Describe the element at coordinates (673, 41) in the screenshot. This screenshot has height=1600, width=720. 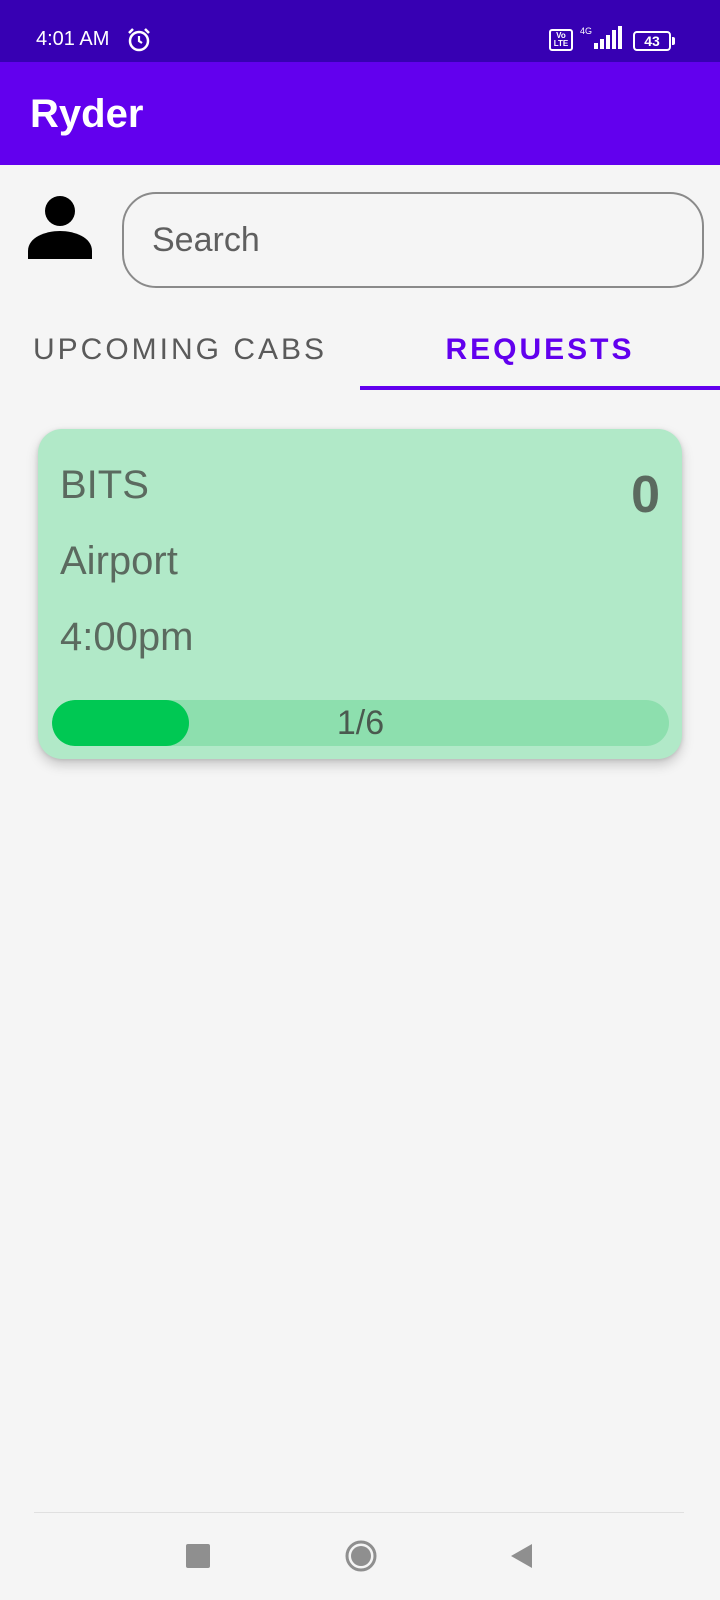
I see `battery-tip` at that location.